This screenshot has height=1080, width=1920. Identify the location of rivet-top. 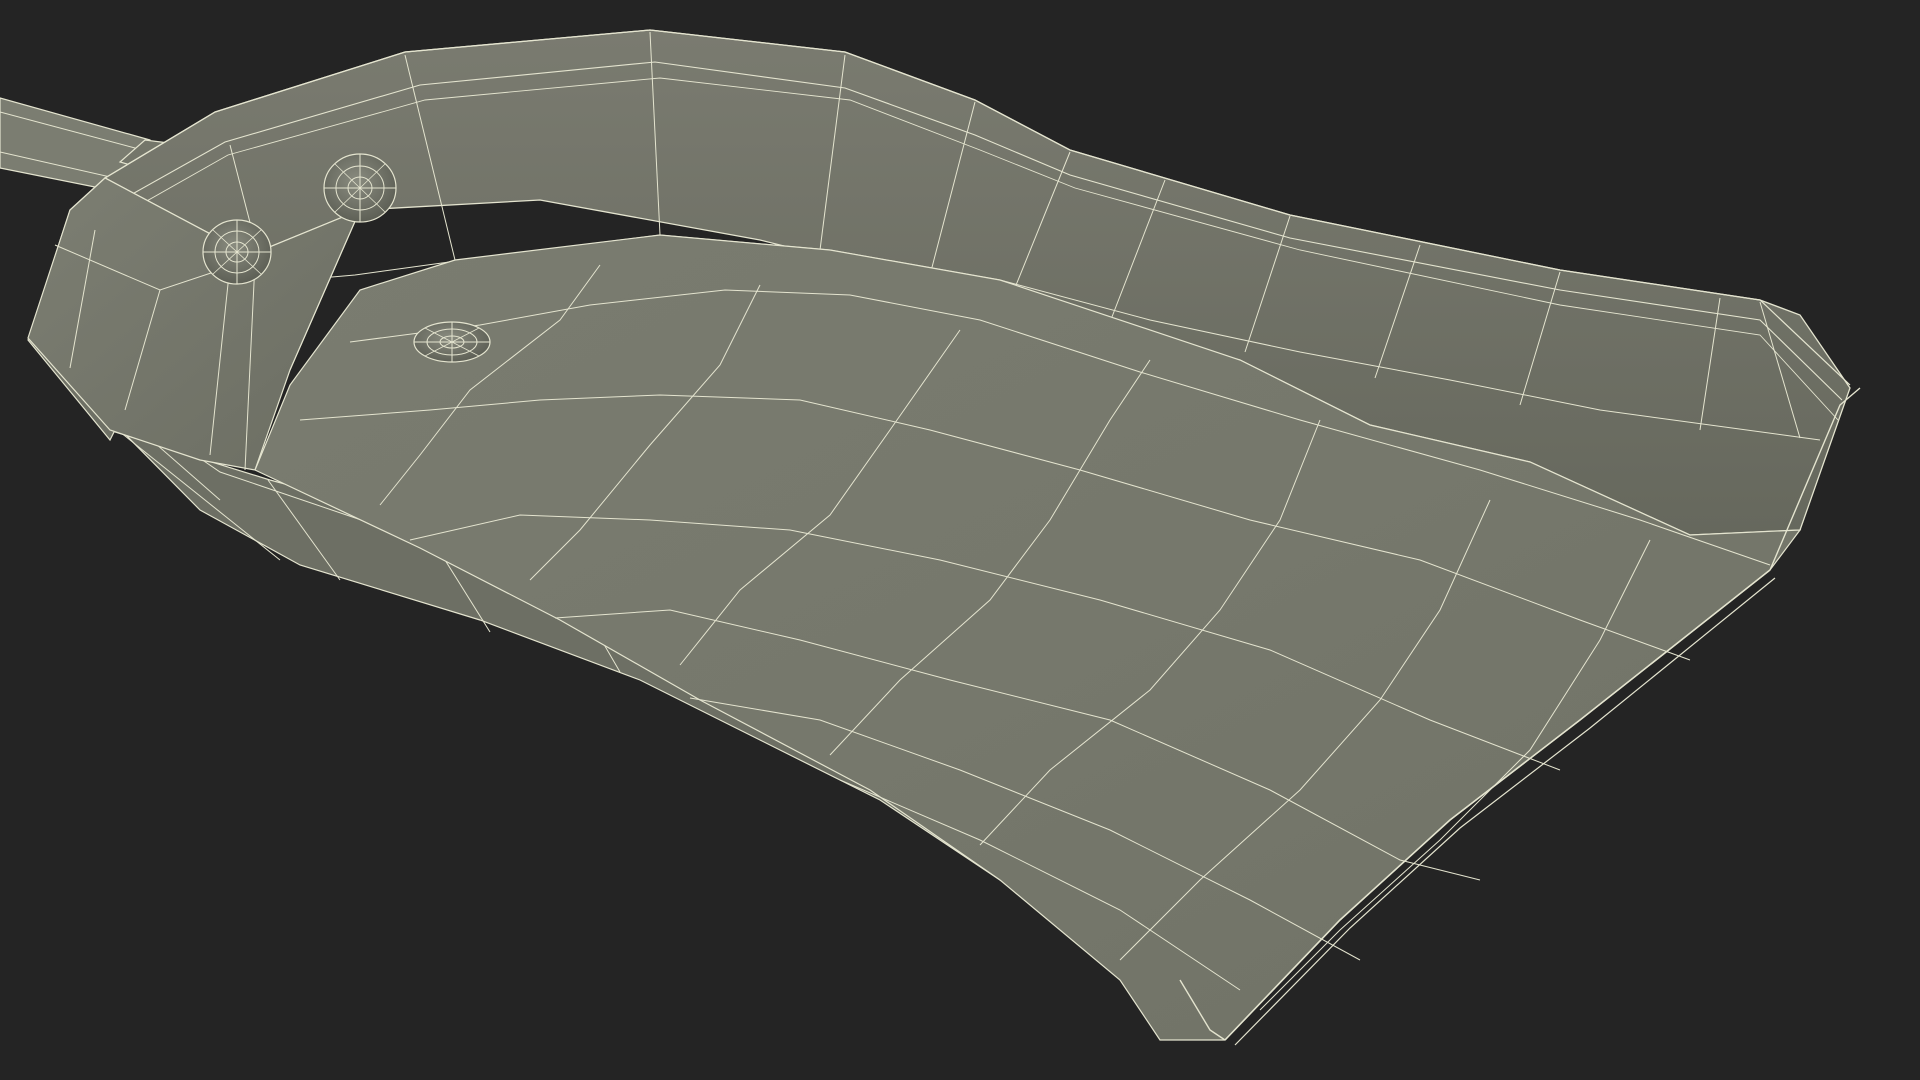
(360, 188).